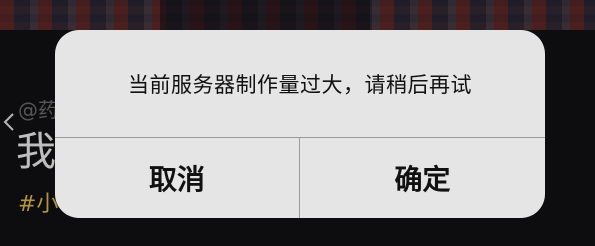 The image size is (595, 246). What do you see at coordinates (422, 178) in the screenshot?
I see `confirm-button: 确定` at bounding box center [422, 178].